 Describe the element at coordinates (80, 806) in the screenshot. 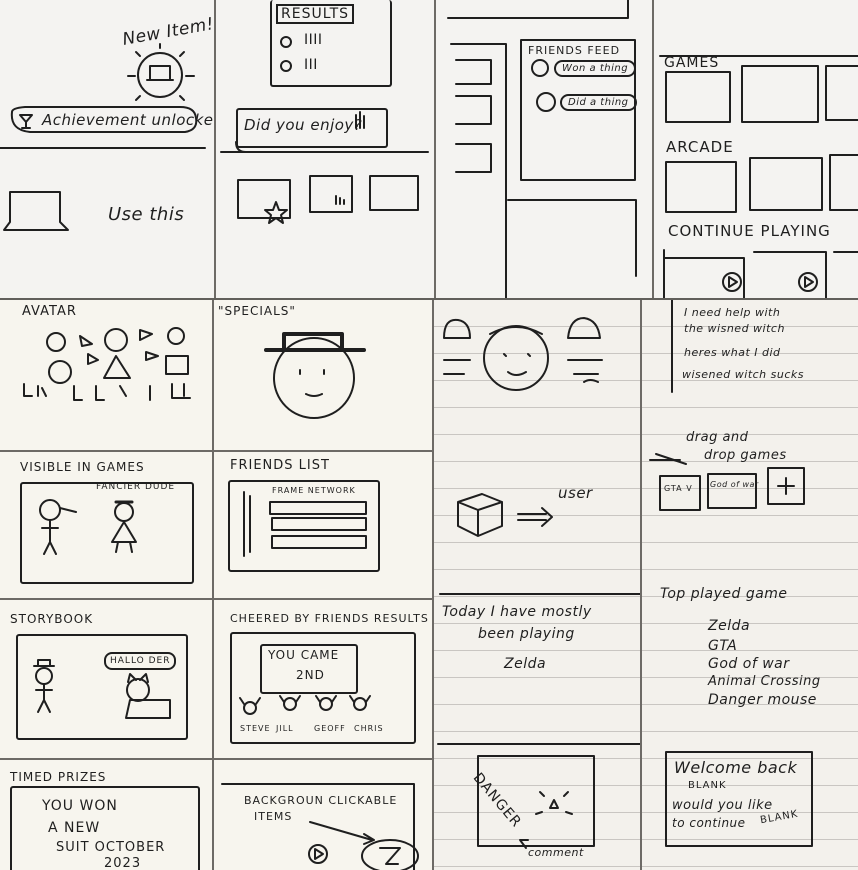

I see `timed-line-1: YOU WON` at that location.